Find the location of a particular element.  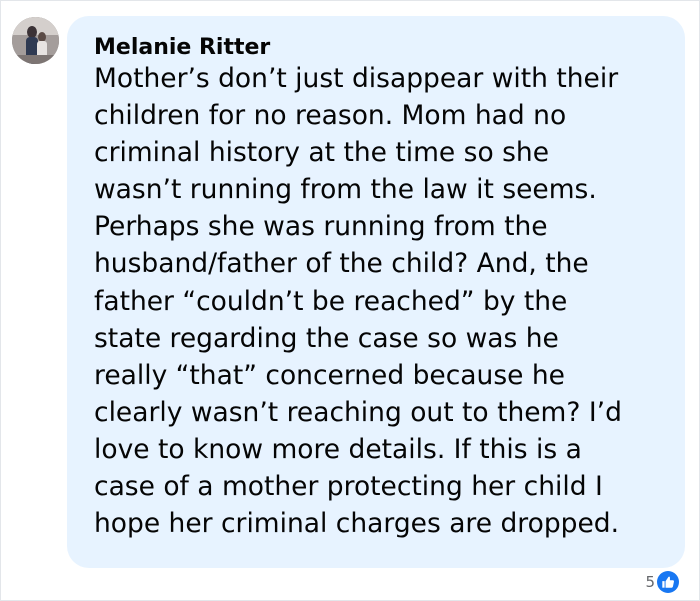

comment-line: love to know more details. If this is a is located at coordinates (338, 449).